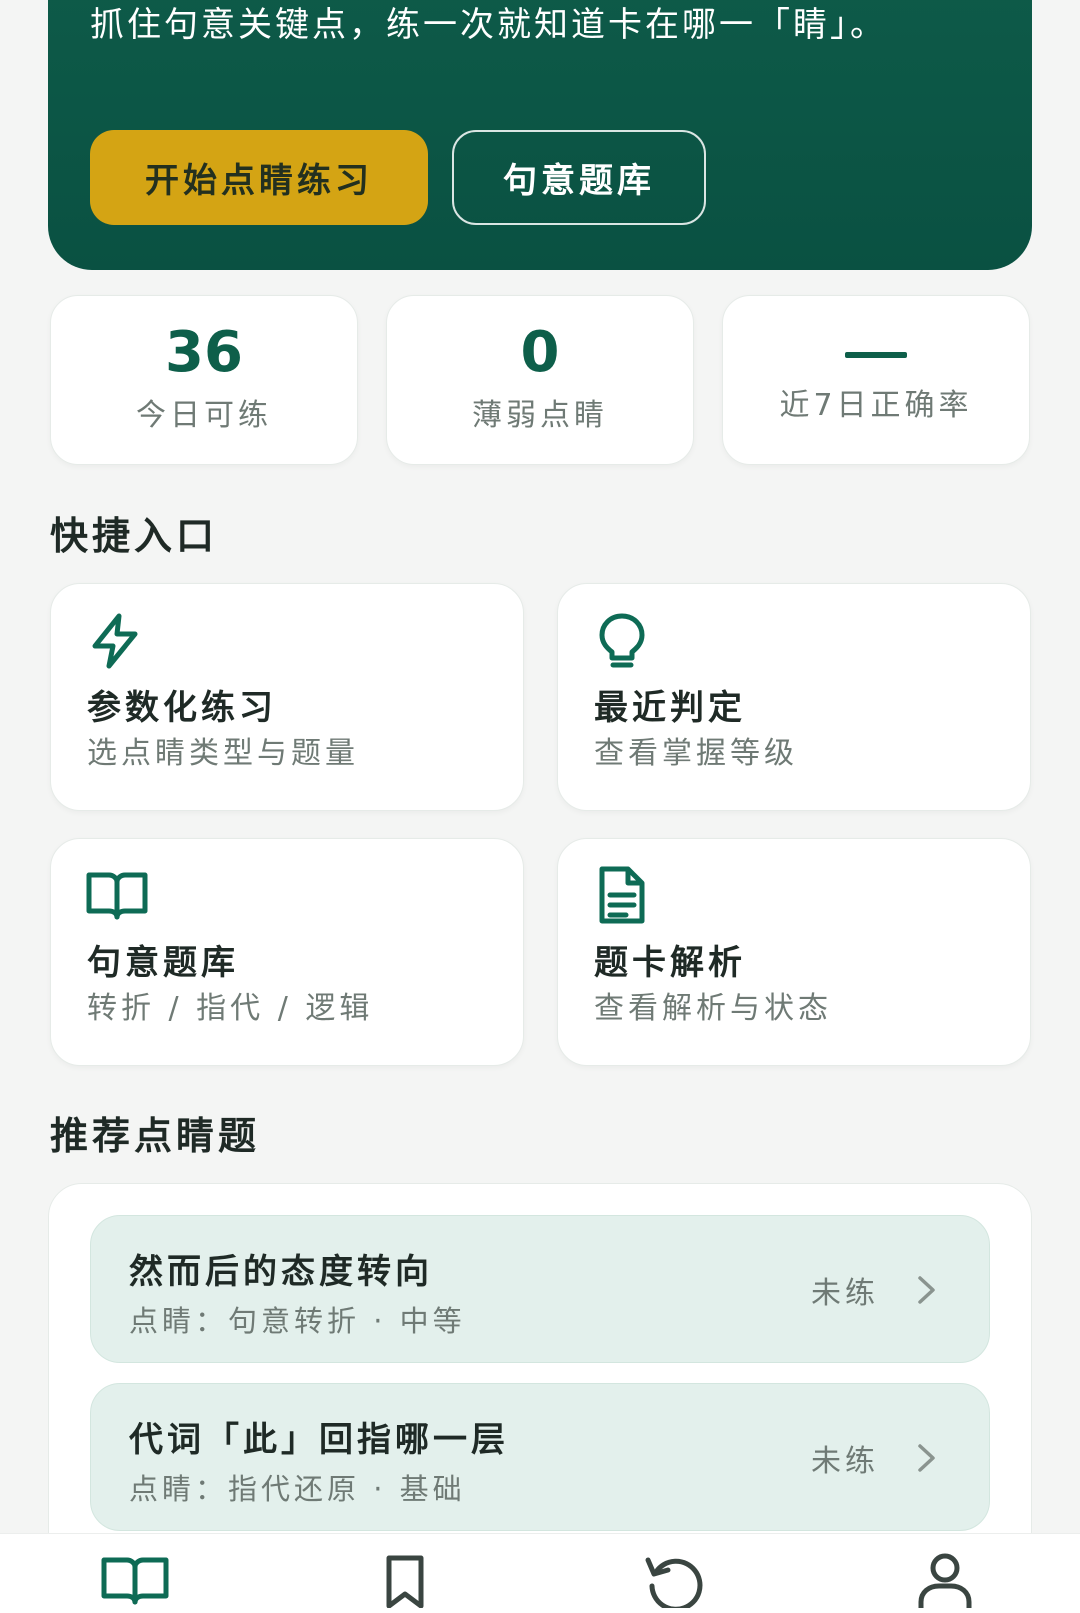  What do you see at coordinates (579, 177) in the screenshot?
I see `question-bank-button: 句意题库` at bounding box center [579, 177].